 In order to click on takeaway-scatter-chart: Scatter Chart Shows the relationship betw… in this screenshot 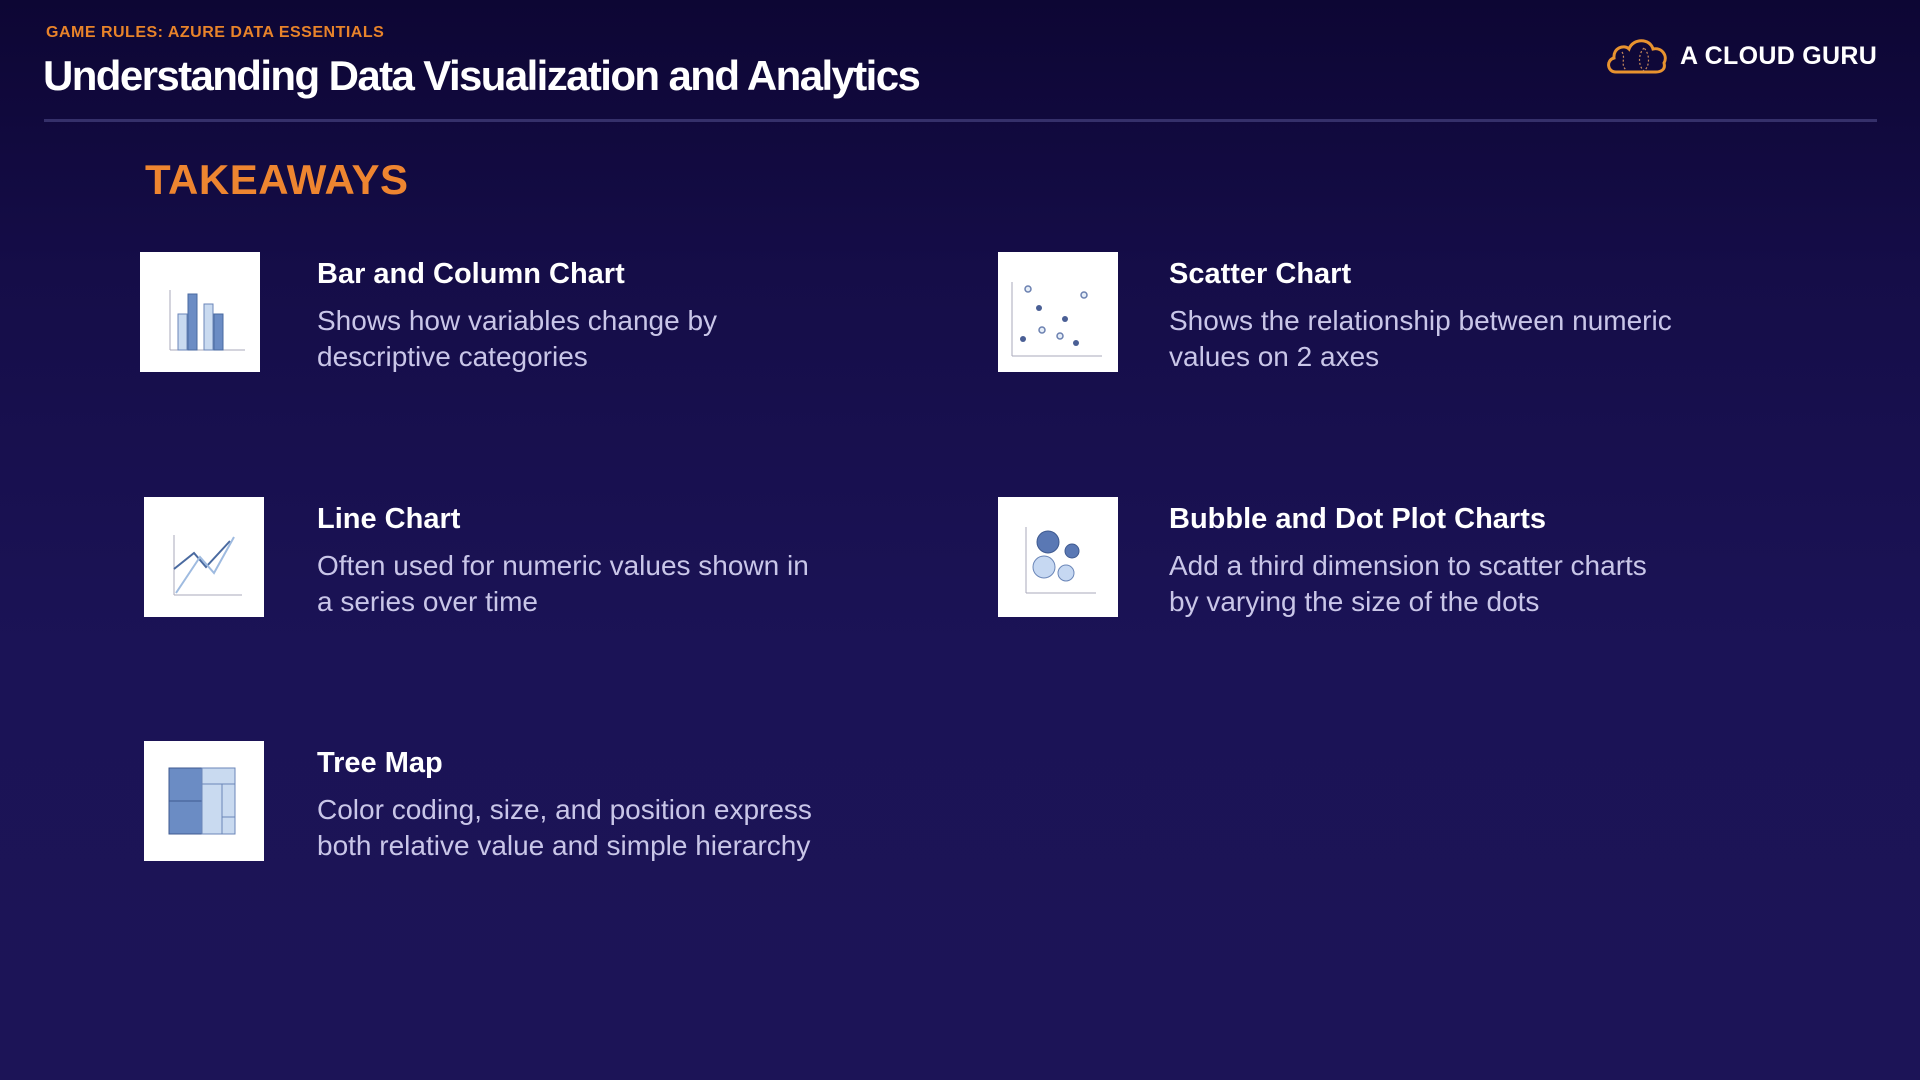, I will do `click(1335, 312)`.